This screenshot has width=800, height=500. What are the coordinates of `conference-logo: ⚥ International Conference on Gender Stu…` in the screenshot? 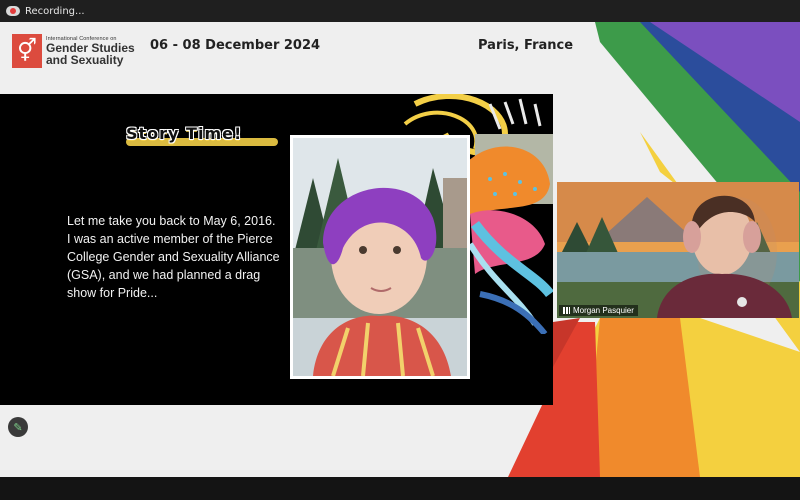 It's located at (73, 51).